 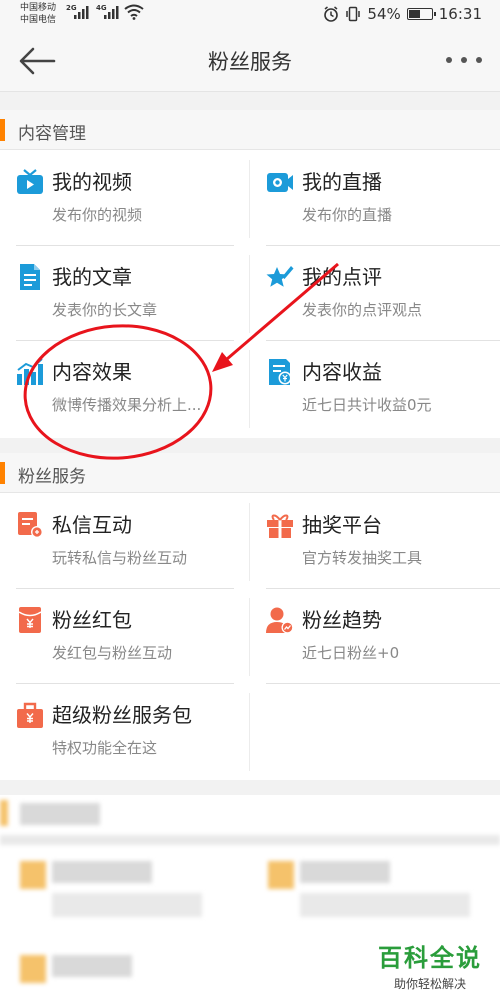 I want to click on carrier-2: 中国电信, so click(x=38, y=20).